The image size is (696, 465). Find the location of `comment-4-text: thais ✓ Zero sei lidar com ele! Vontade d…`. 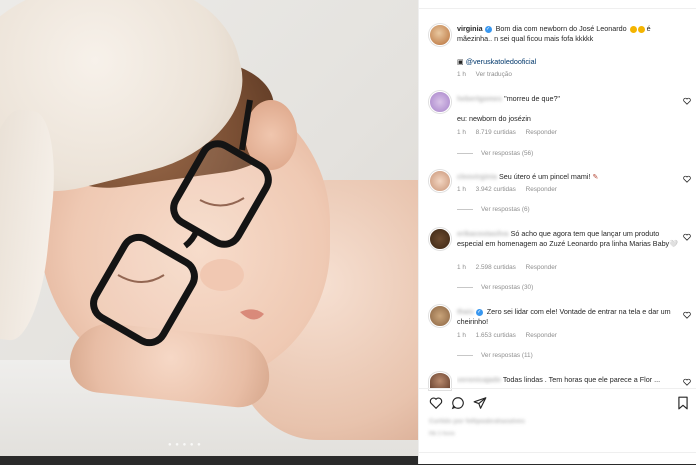

comment-4-text: thais ✓ Zero sei lidar com ele! Vontade d… is located at coordinates (571, 317).